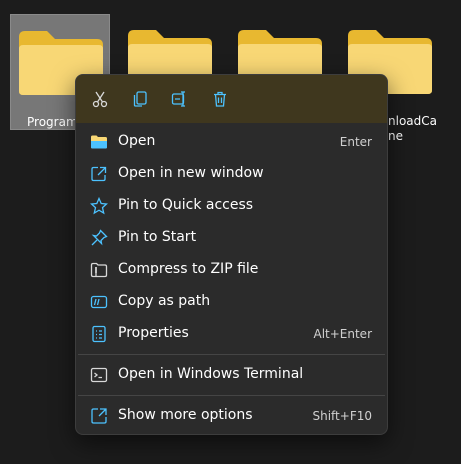 Image resolution: width=461 pixels, height=464 pixels. I want to click on menu-item-label: Open in Windows Terminal, so click(211, 374).